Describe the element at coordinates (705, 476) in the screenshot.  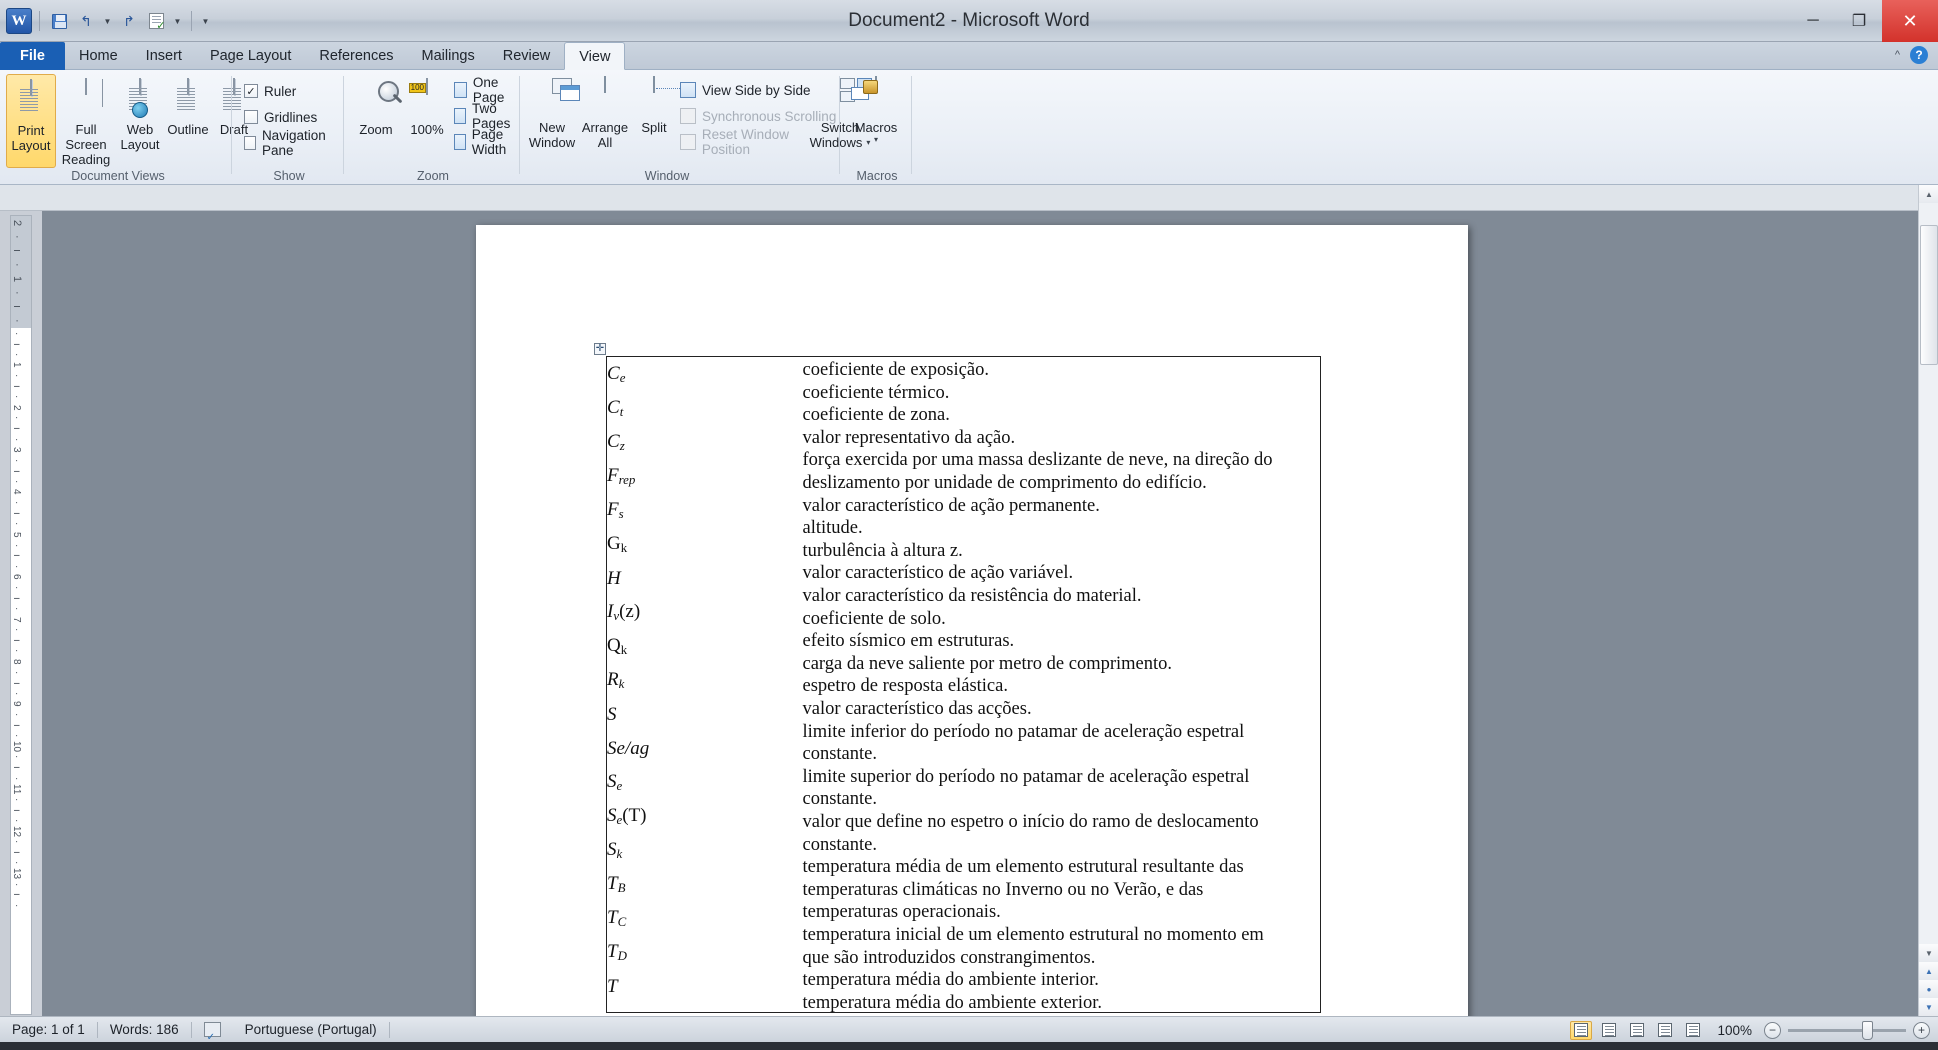
I see `symbol-cell: Frep` at that location.